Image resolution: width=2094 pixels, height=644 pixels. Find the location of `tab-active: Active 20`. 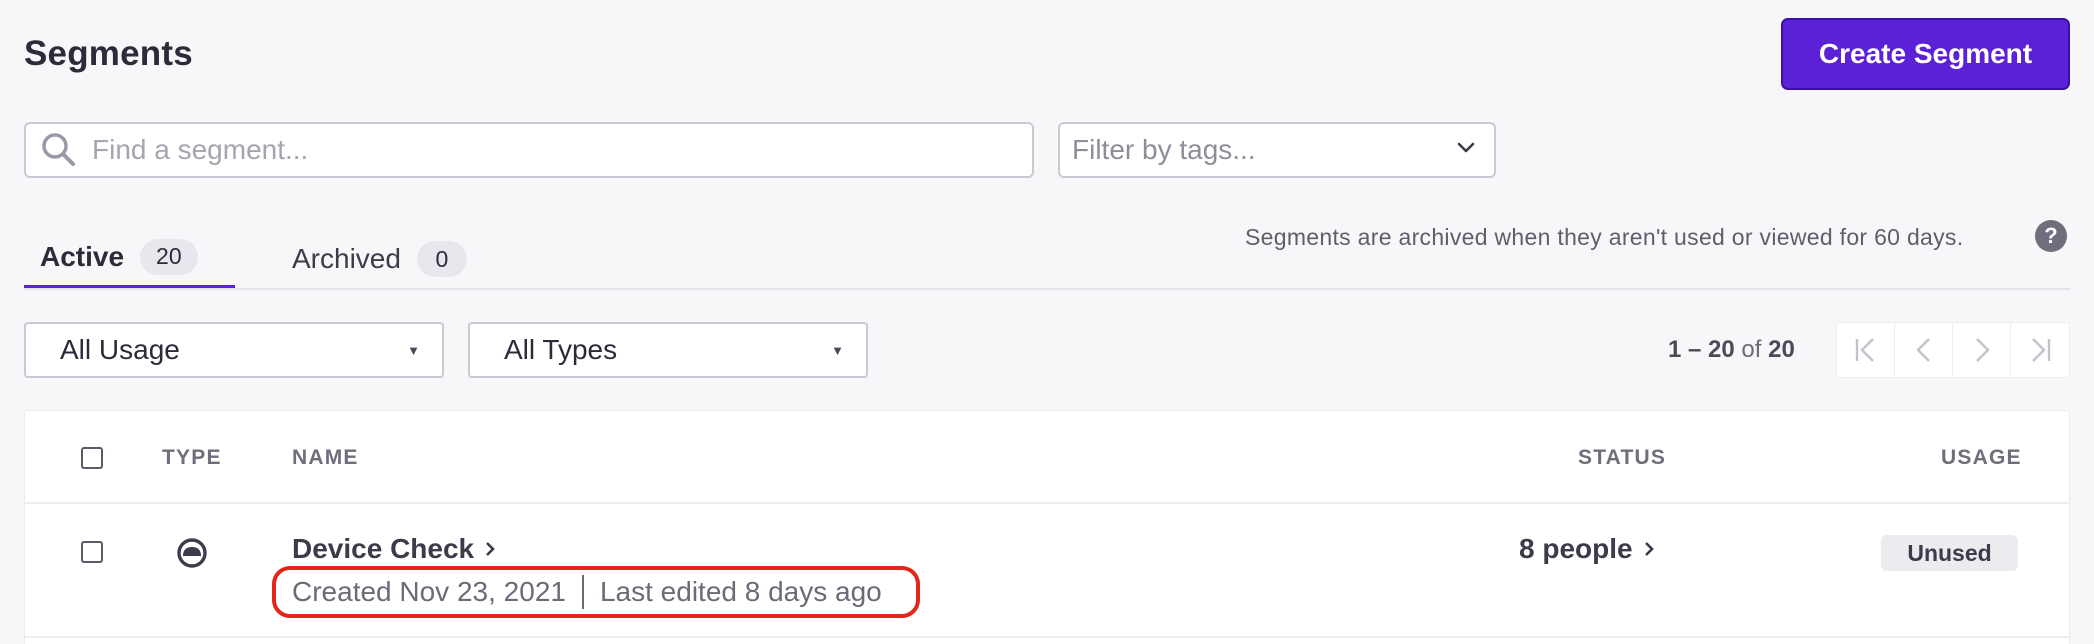

tab-active: Active 20 is located at coordinates (129, 259).